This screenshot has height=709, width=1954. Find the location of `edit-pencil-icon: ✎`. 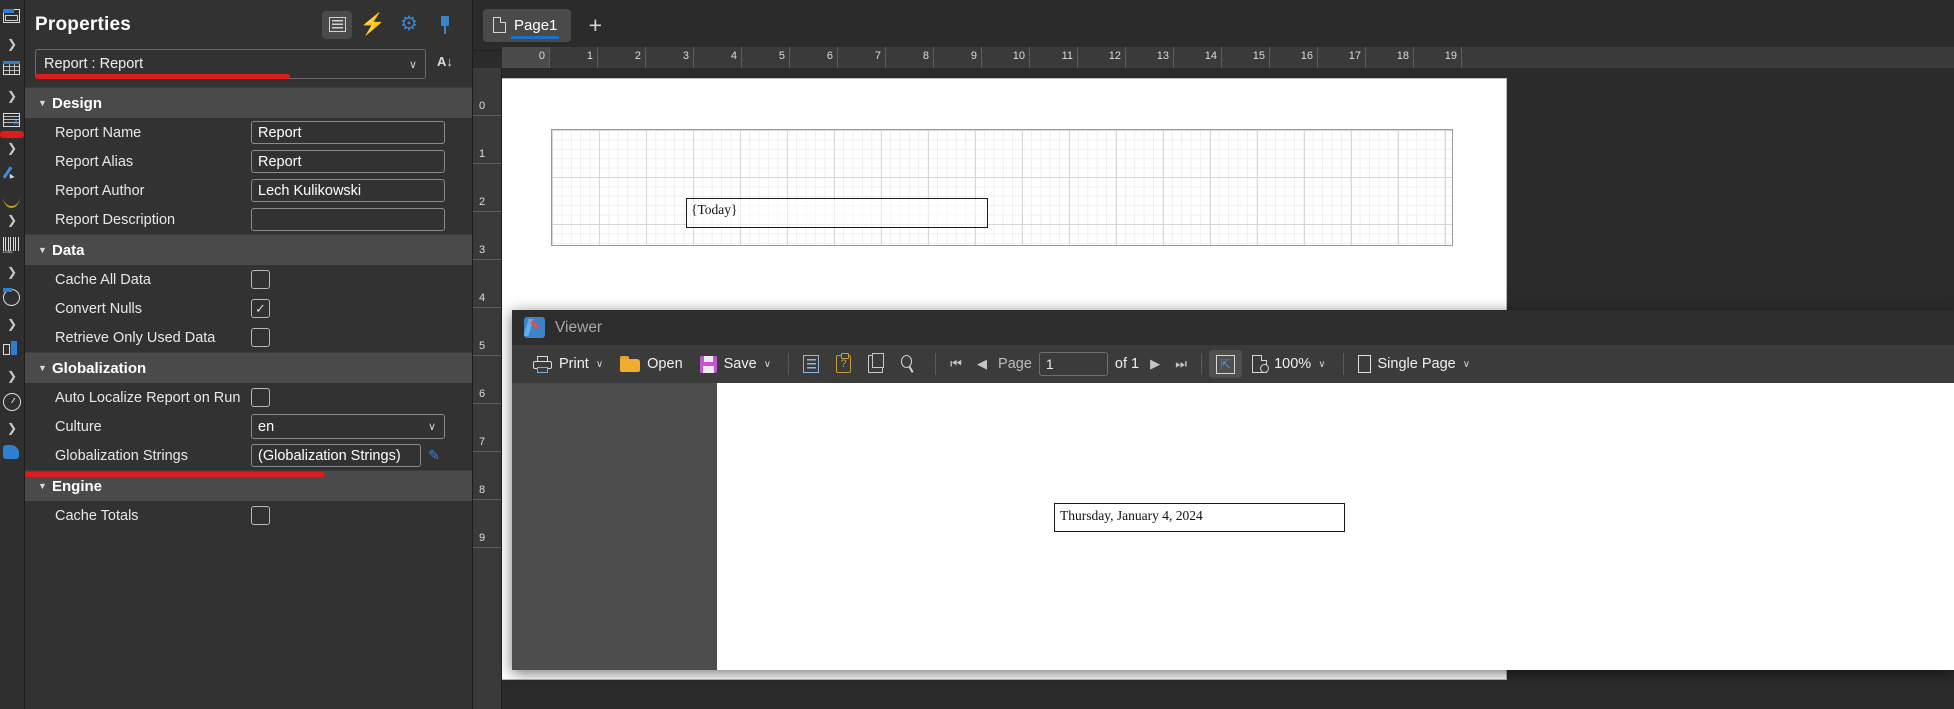

edit-pencil-icon: ✎ is located at coordinates (434, 455).